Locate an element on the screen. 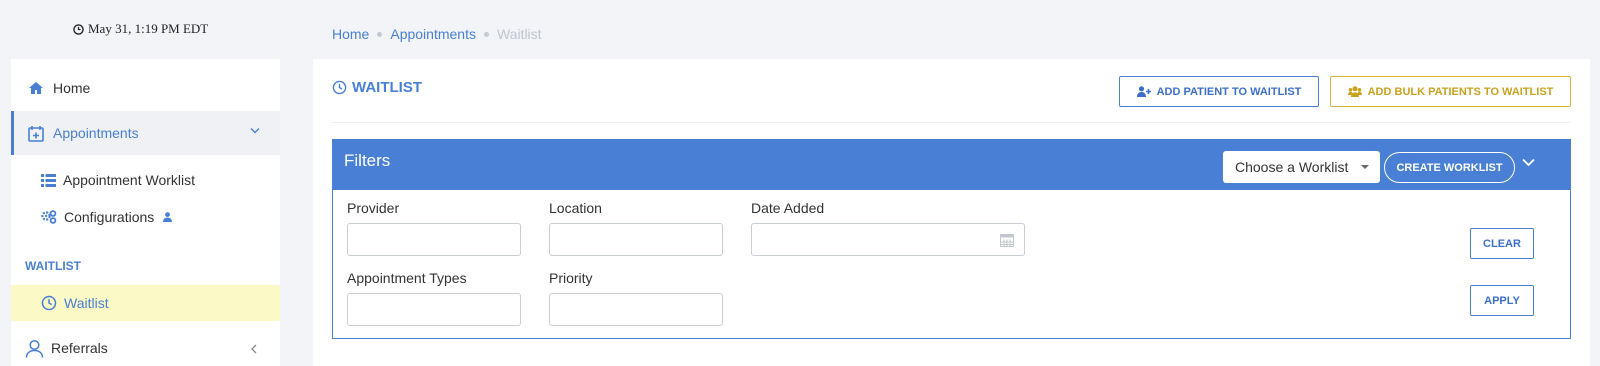 The width and height of the screenshot is (1600, 366). breadcrumb: Home Appointments Waitlist is located at coordinates (437, 34).